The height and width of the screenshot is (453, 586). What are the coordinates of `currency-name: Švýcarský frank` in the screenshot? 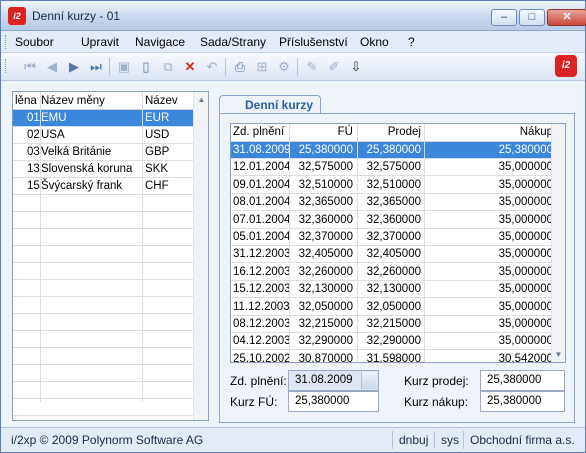 It's located at (82, 186).